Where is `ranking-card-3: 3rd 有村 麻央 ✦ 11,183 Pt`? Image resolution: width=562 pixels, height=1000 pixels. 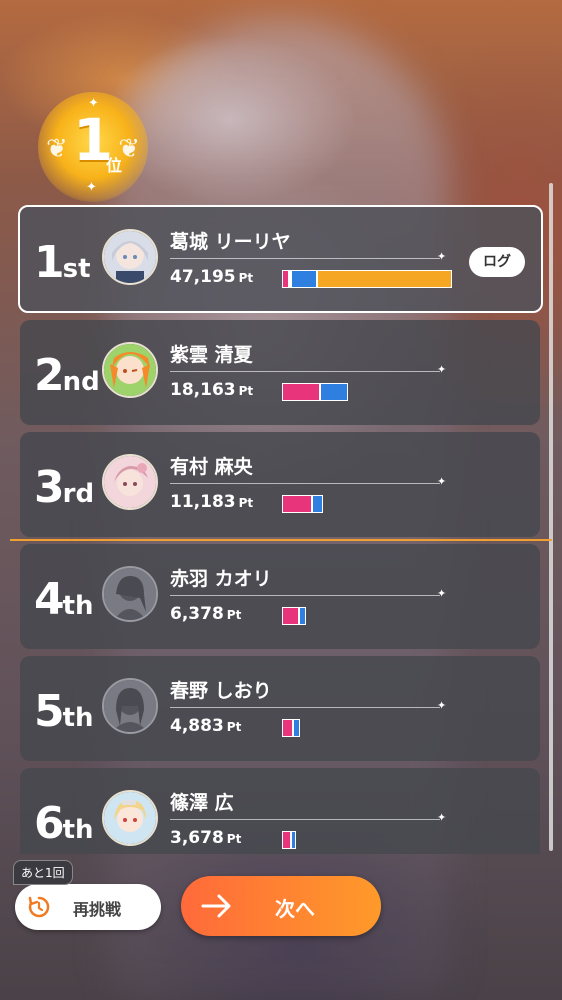
ranking-card-3: 3rd 有村 麻央 ✦ 11,183 Pt is located at coordinates (280, 484).